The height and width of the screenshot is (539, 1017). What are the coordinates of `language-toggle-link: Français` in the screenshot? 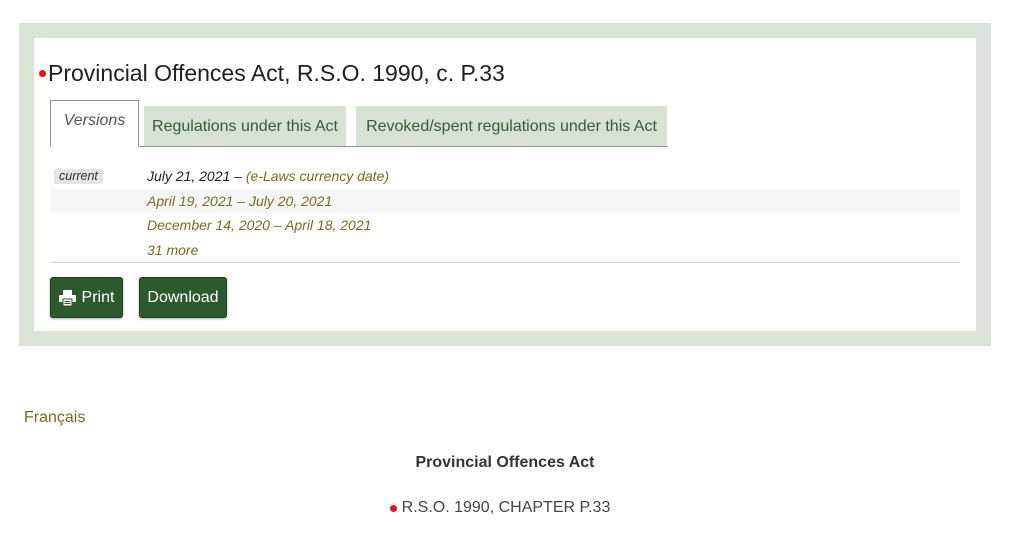 It's located at (54, 418).